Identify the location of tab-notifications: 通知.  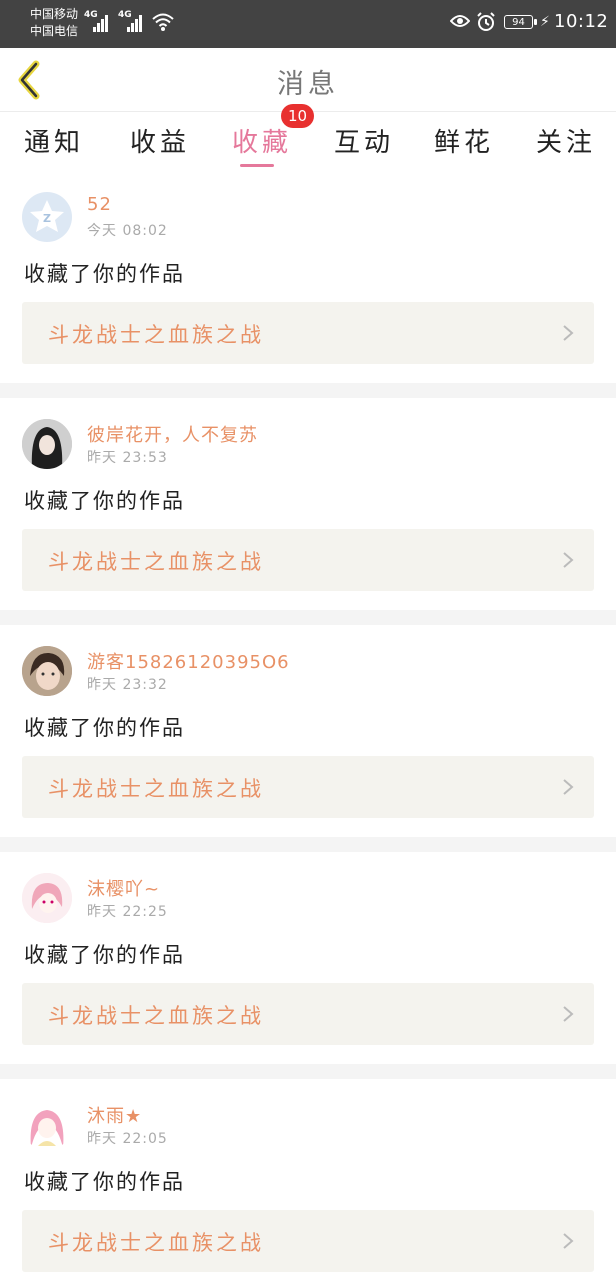
(54, 140).